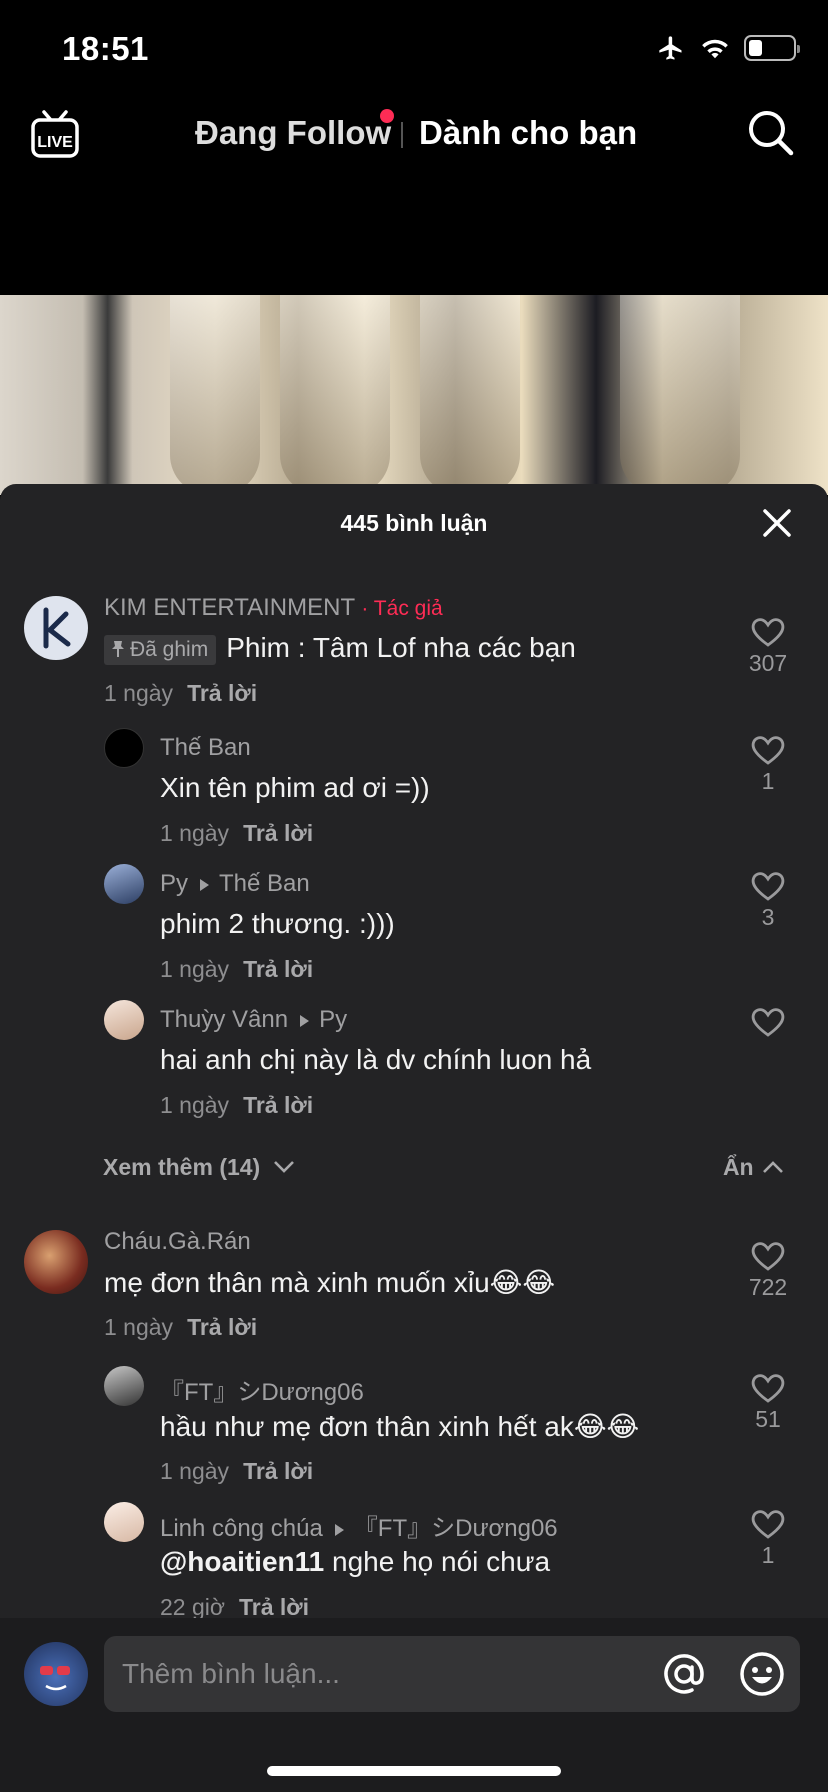  Describe the element at coordinates (55, 142) in the screenshot. I see `svg-text: LIVE` at that location.